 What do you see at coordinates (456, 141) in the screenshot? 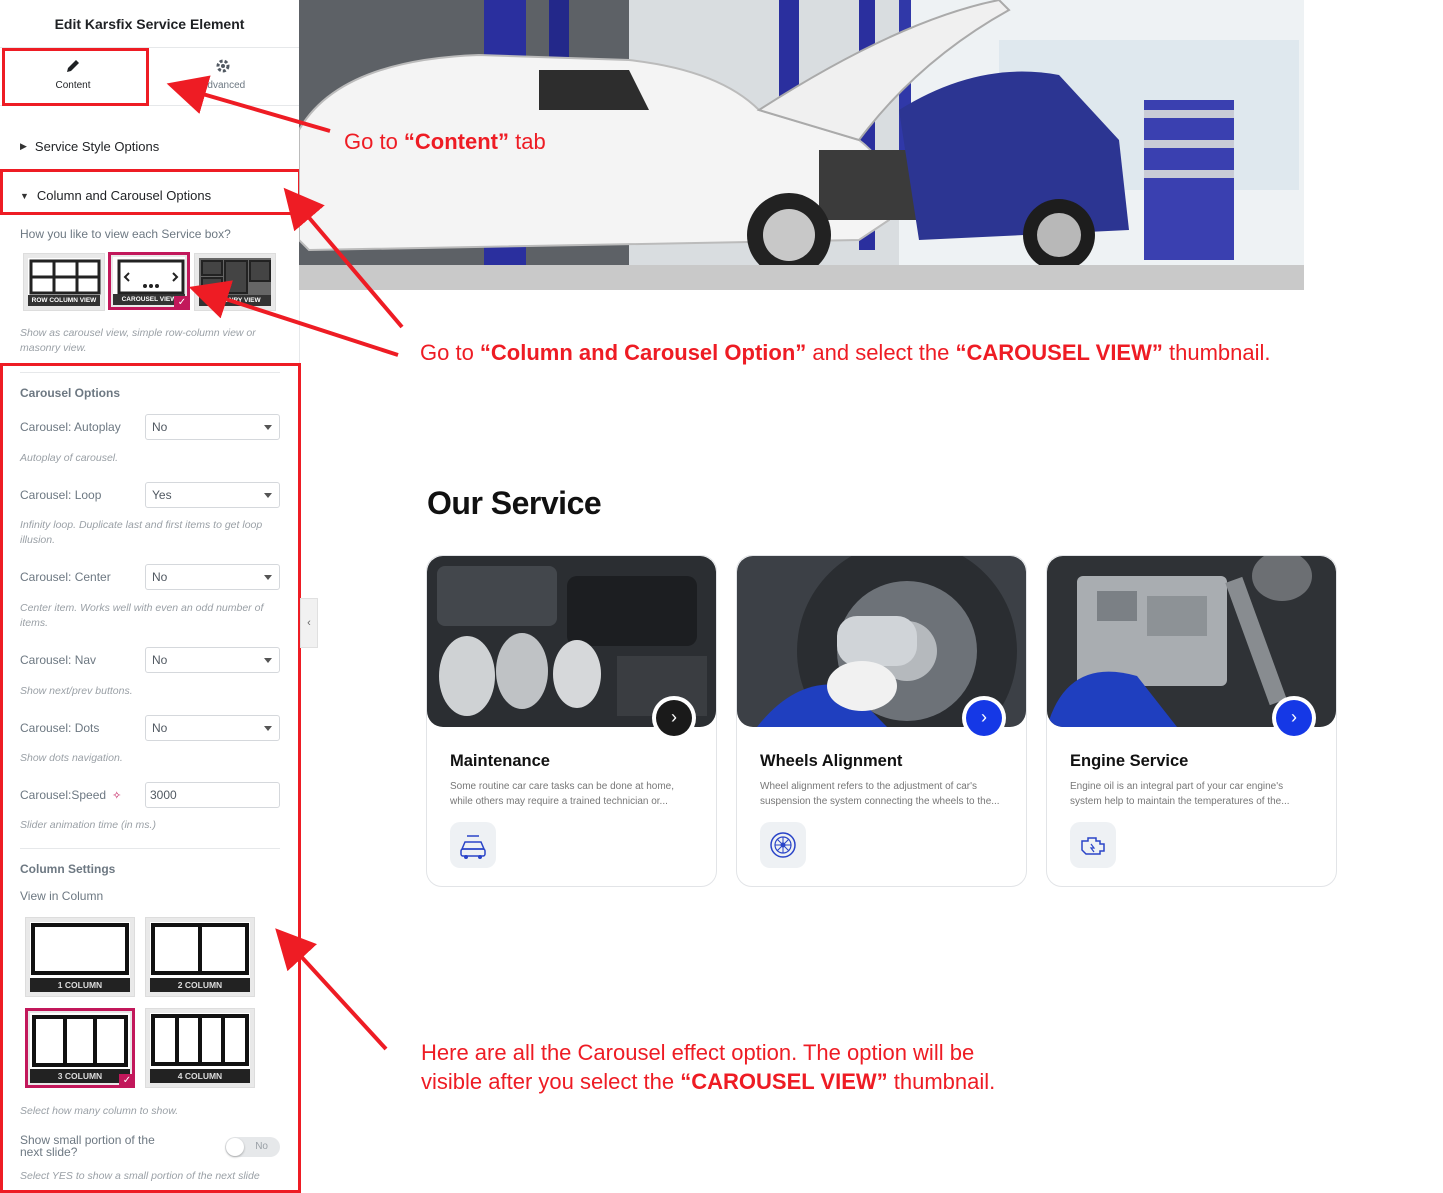
I see `annotation-content-tab-bold: “Content”` at bounding box center [456, 141].